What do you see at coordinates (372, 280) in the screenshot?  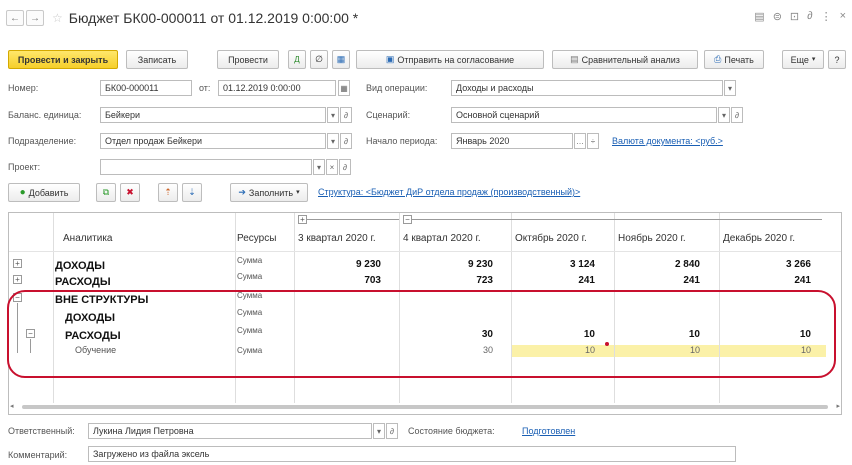 I see `cell-q3: 703` at bounding box center [372, 280].